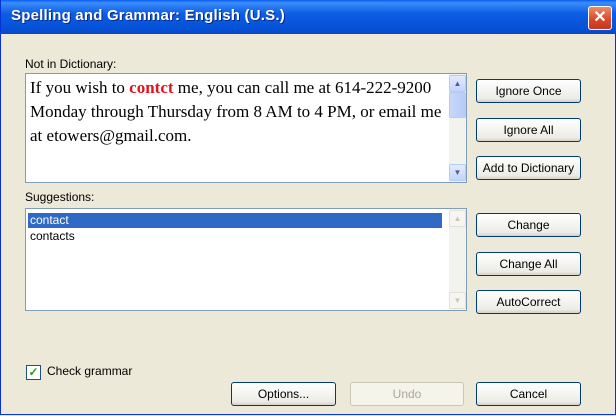 This screenshot has width=616, height=416. Describe the element at coordinates (151, 87) in the screenshot. I see `misspelled-word: contct` at that location.